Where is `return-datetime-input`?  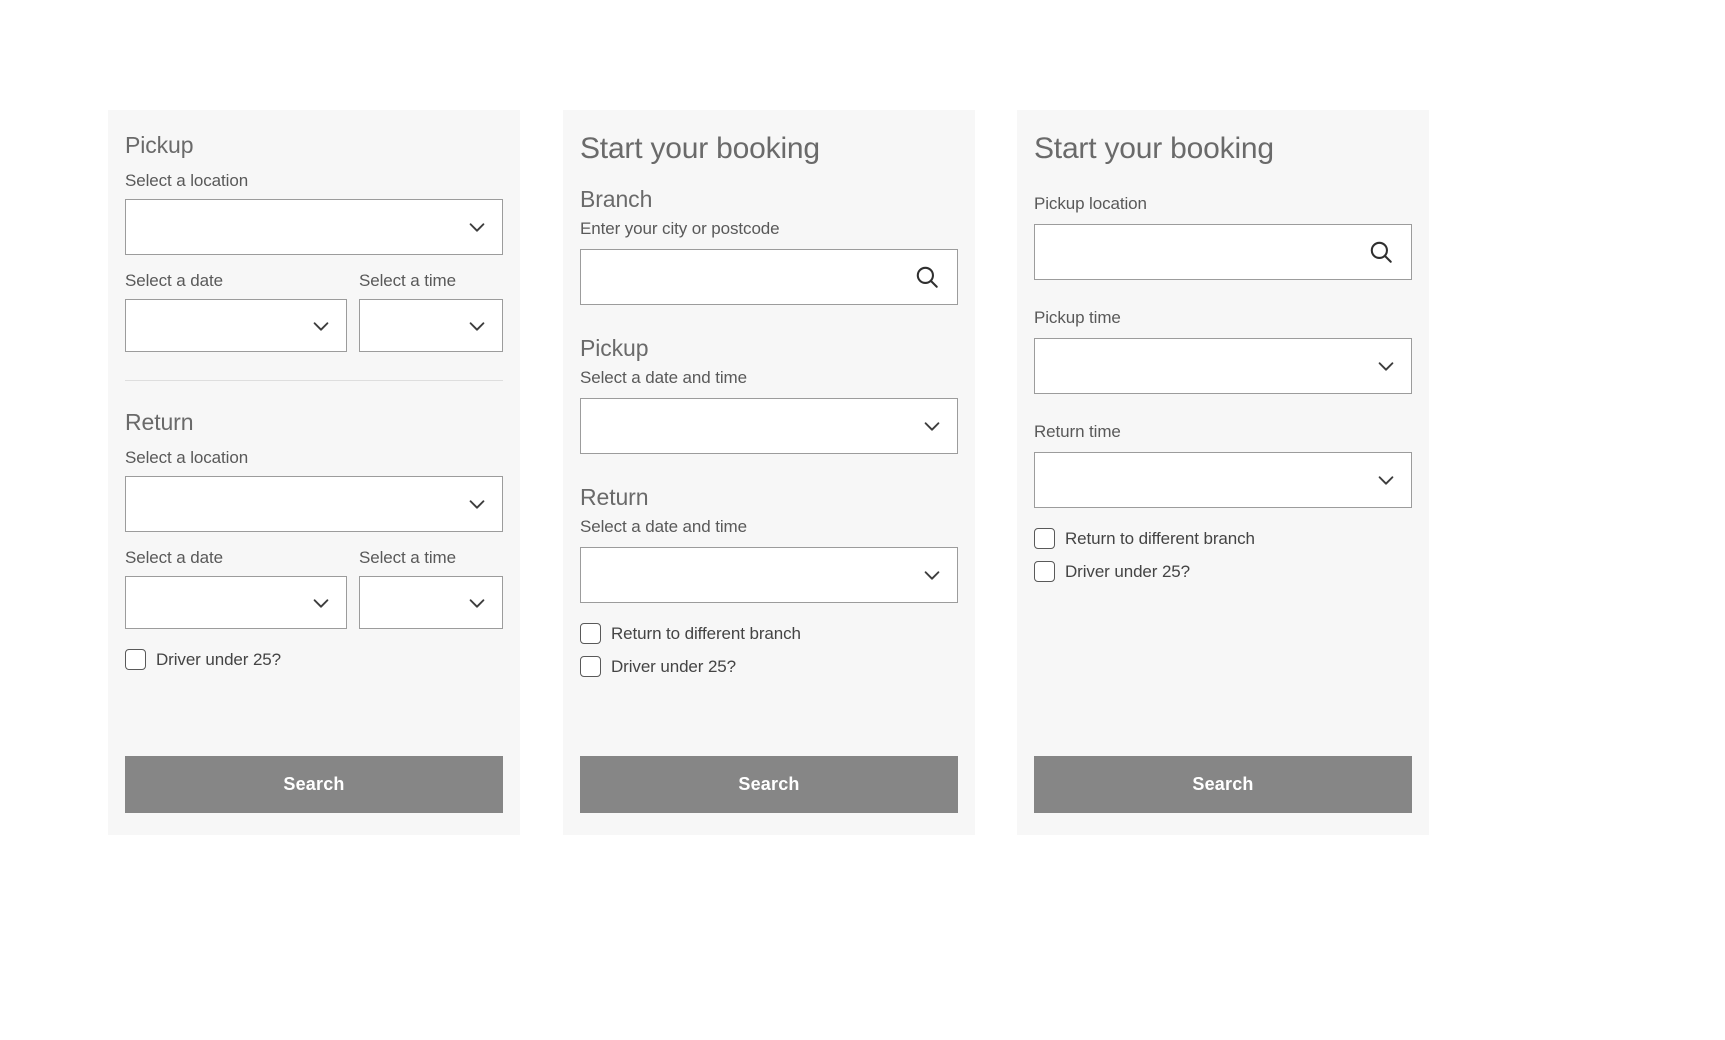
return-datetime-input is located at coordinates (769, 575).